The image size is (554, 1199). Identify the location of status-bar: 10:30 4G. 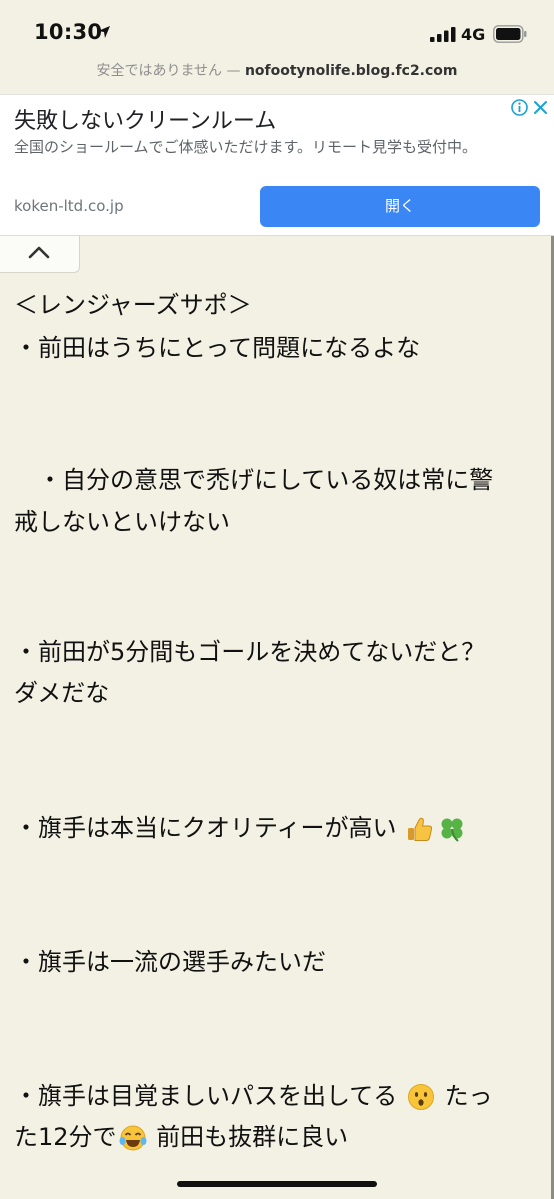
(277, 29).